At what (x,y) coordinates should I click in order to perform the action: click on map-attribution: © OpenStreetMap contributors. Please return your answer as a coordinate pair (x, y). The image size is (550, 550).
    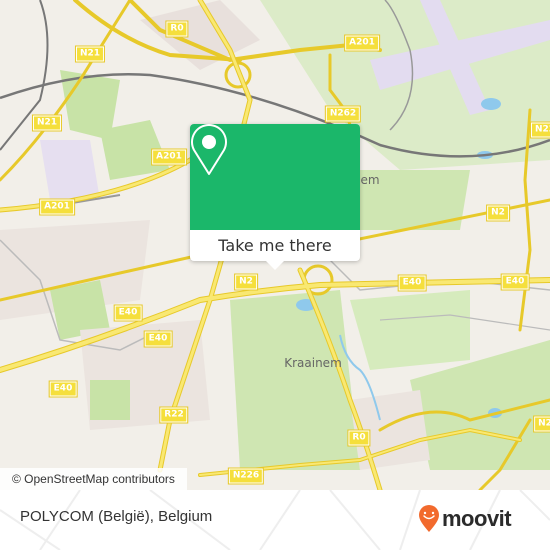
    Looking at the image, I should click on (93, 479).